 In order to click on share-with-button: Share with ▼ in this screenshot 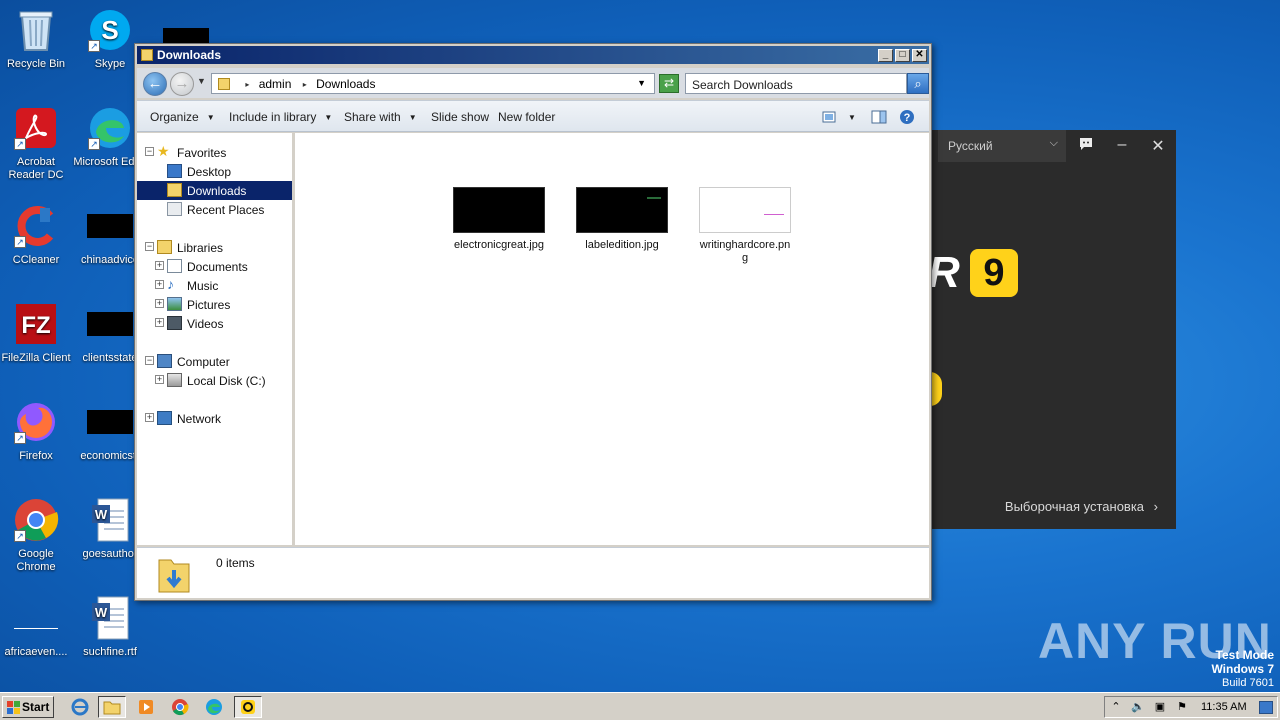, I will do `click(380, 117)`.